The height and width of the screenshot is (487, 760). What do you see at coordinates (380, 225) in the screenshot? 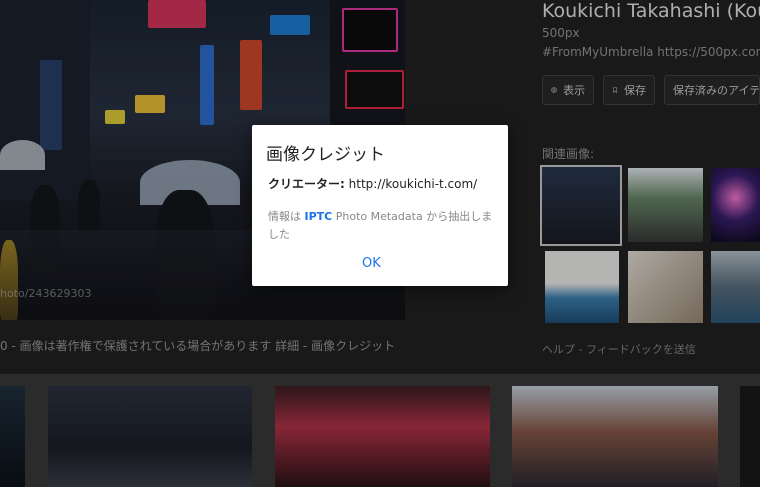
I see `info-suffix: Photo Metadata から抽出しました` at bounding box center [380, 225].